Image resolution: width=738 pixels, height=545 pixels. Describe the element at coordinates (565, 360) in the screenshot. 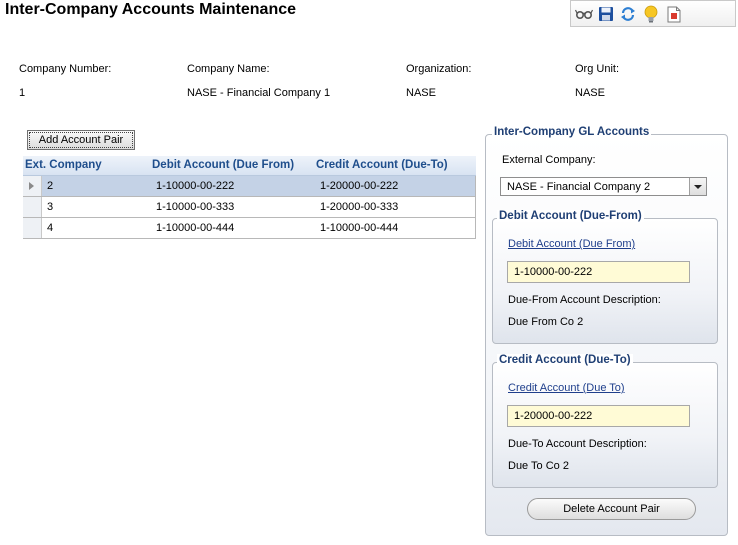

I see `credit-account-group-title: Credit Account (Due-To)` at that location.